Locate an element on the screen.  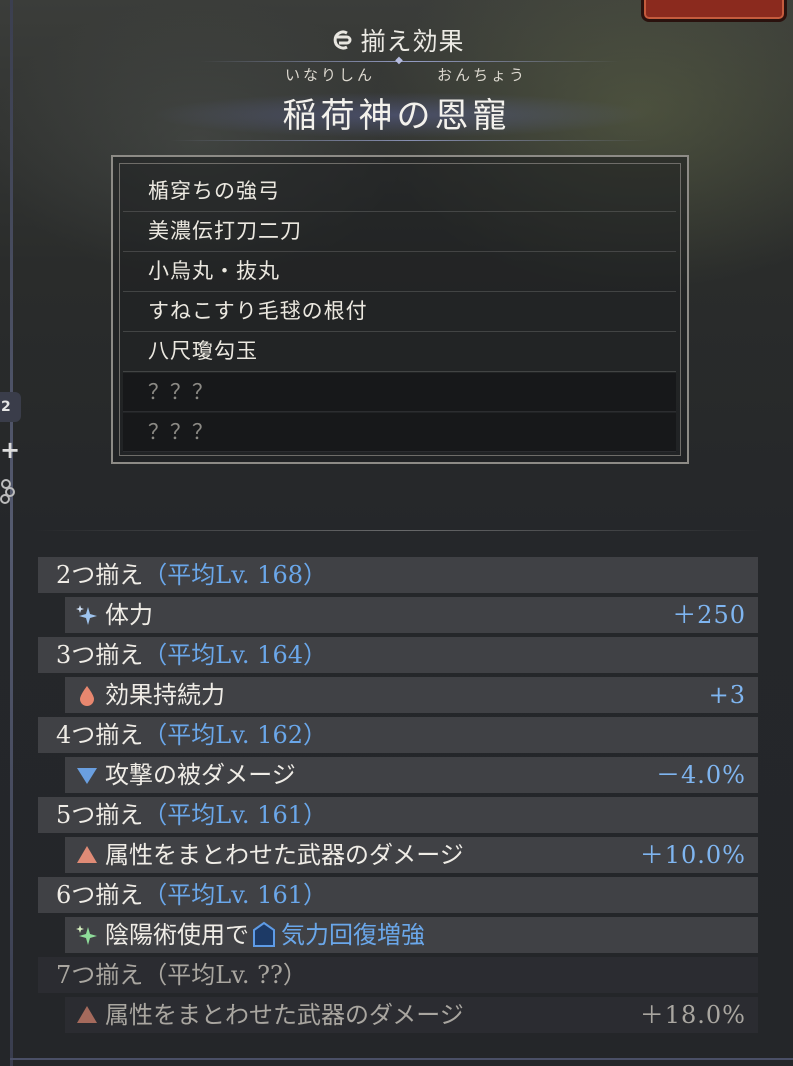
set-effect-icon is located at coordinates (343, 40).